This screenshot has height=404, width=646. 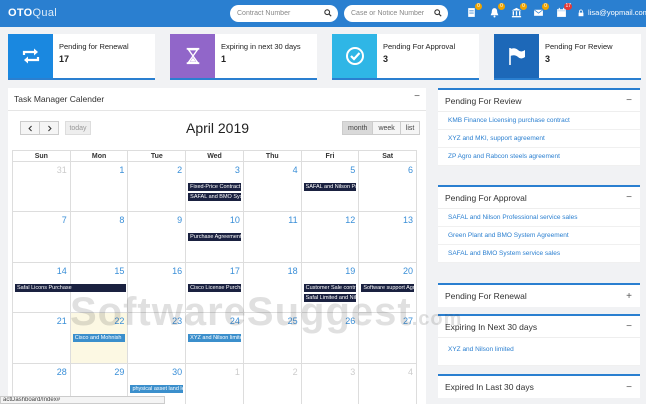 What do you see at coordinates (539, 157) in the screenshot?
I see `list-item: ZP Agro and Rabcon steels agreement` at bounding box center [539, 157].